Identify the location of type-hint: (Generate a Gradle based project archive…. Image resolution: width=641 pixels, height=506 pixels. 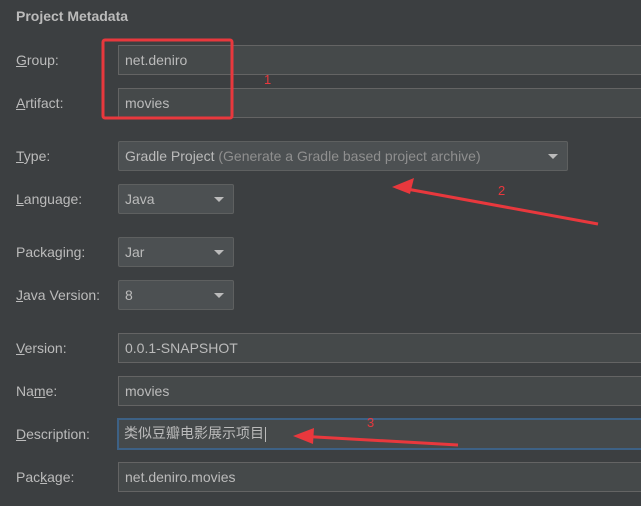
(347, 156).